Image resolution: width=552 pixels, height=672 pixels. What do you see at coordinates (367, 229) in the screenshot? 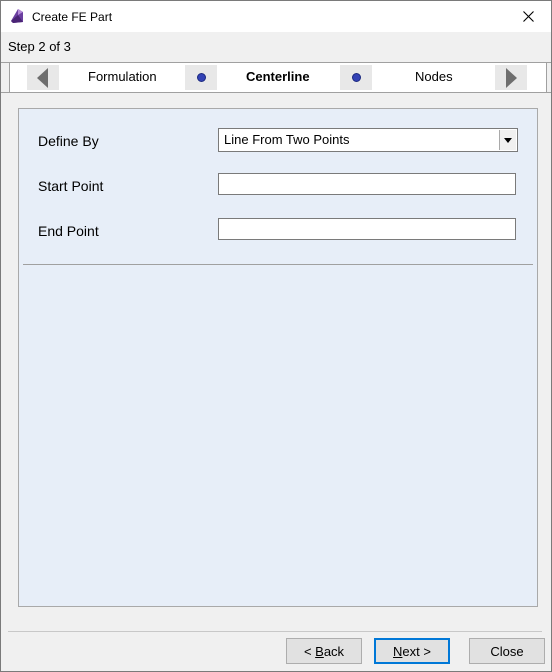
I see `end-point-input` at bounding box center [367, 229].